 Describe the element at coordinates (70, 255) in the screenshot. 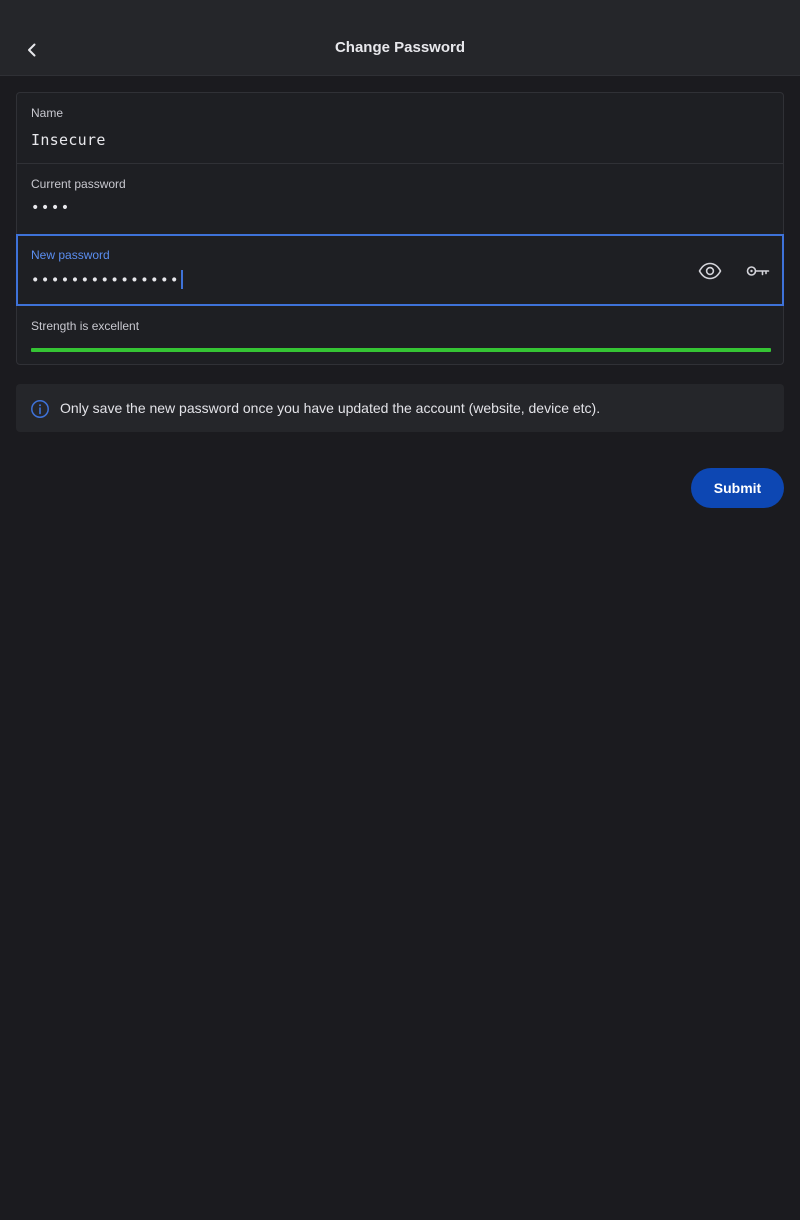

I see `new-password-label: New password` at that location.